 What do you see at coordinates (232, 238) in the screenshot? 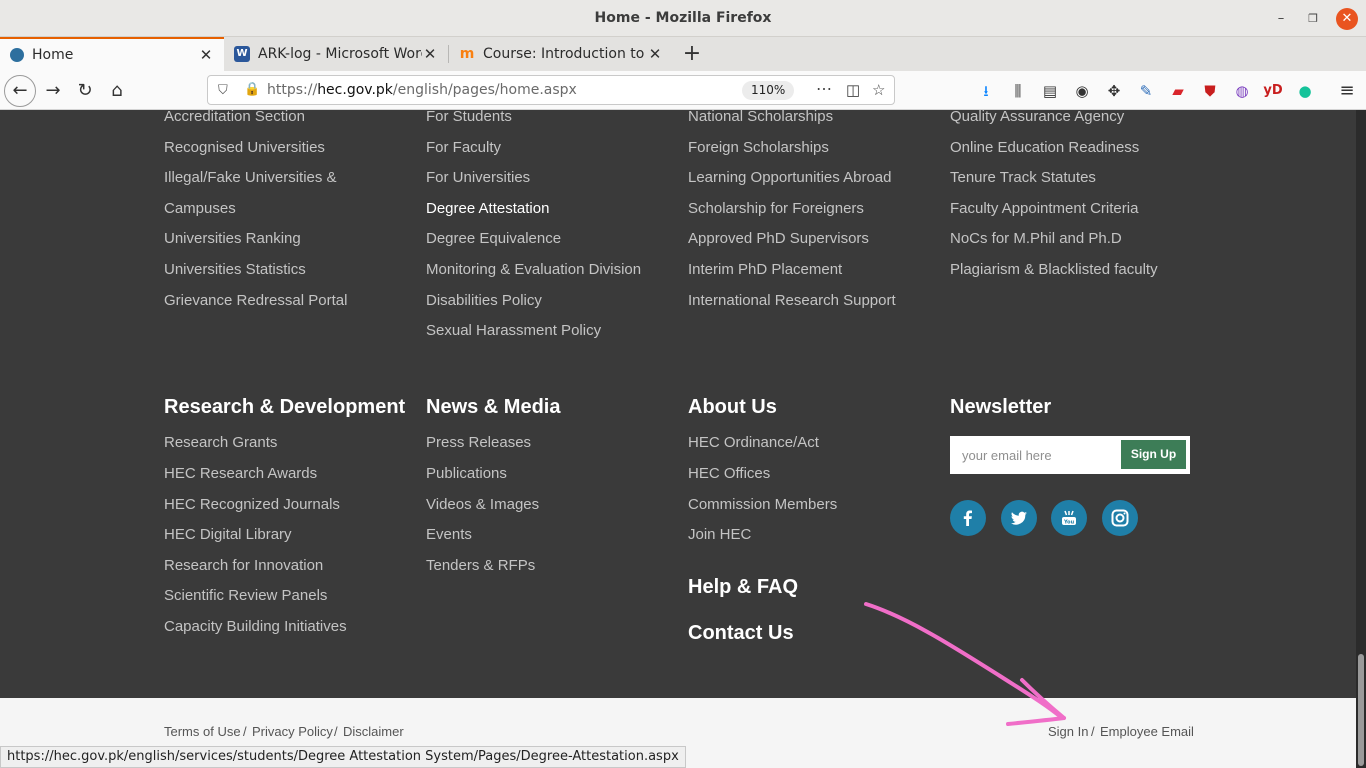
I see `footer-link: Universities Ranking` at bounding box center [232, 238].